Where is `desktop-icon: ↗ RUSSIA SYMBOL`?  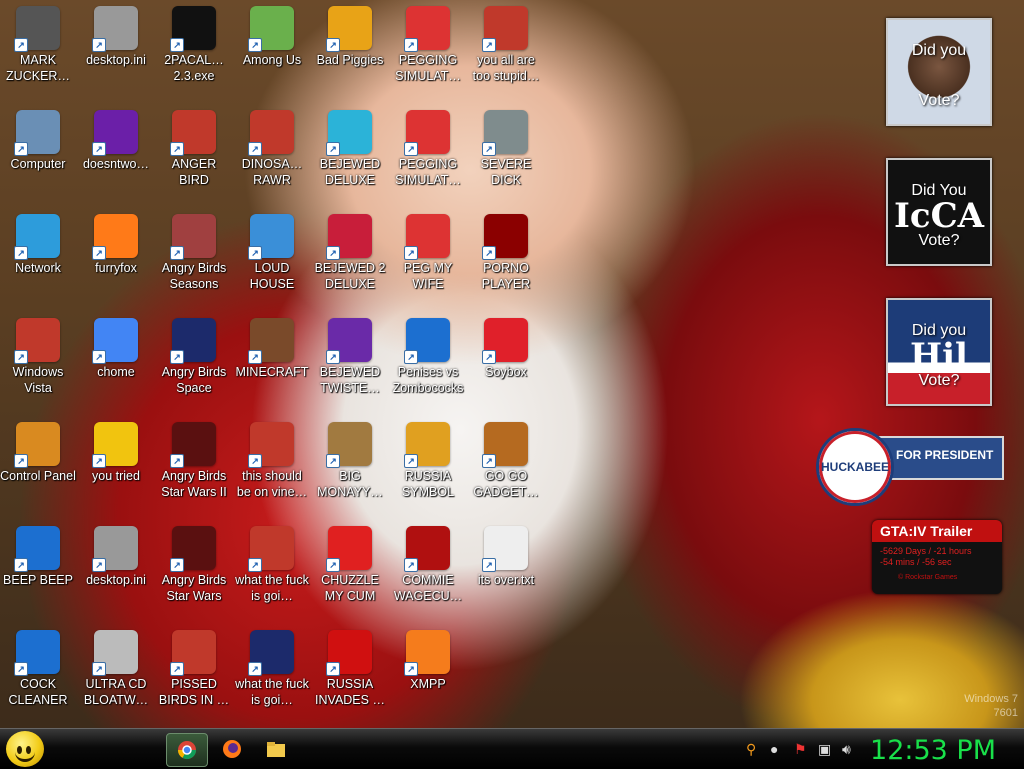
desktop-icon: ↗ RUSSIA SYMBOL is located at coordinates (428, 466).